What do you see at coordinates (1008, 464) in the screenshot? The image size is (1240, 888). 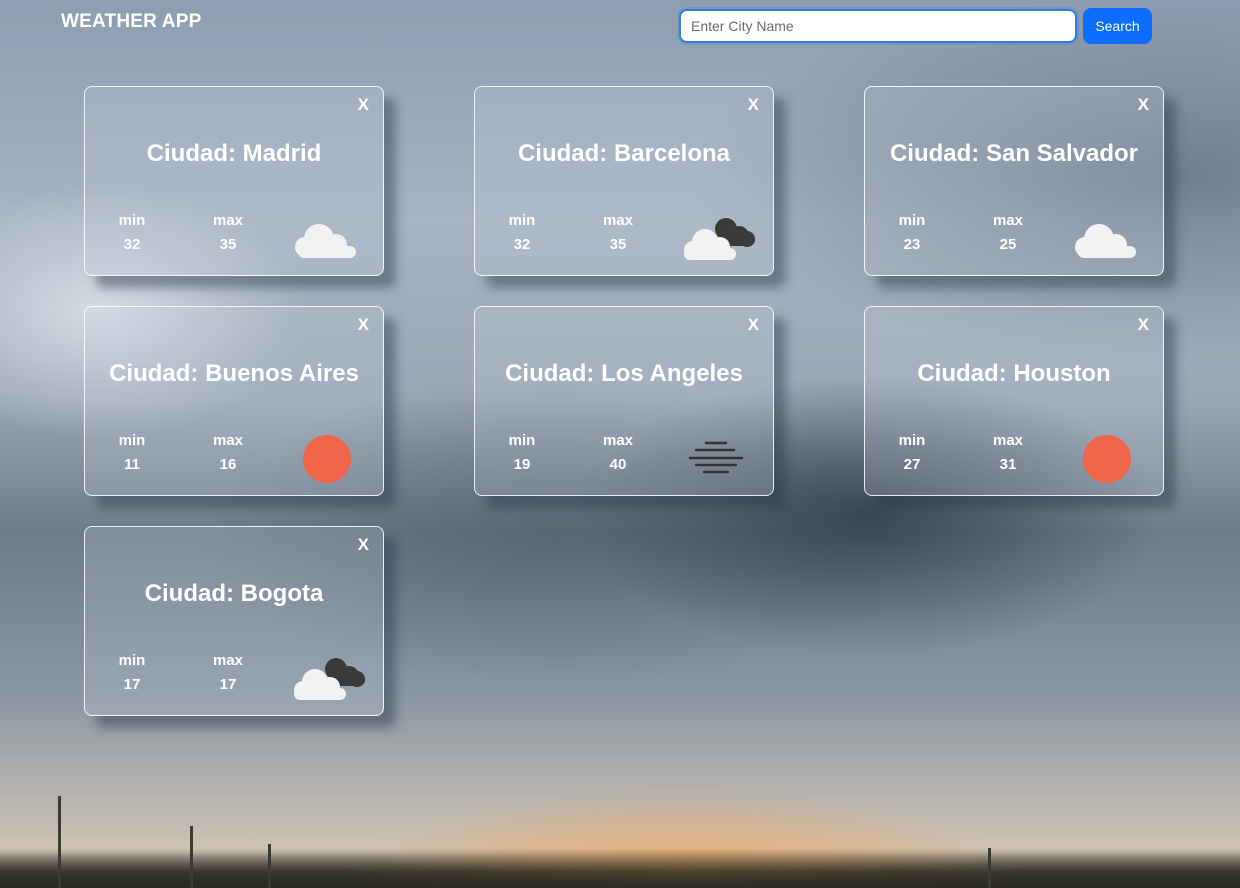 I see `max-value: 31` at bounding box center [1008, 464].